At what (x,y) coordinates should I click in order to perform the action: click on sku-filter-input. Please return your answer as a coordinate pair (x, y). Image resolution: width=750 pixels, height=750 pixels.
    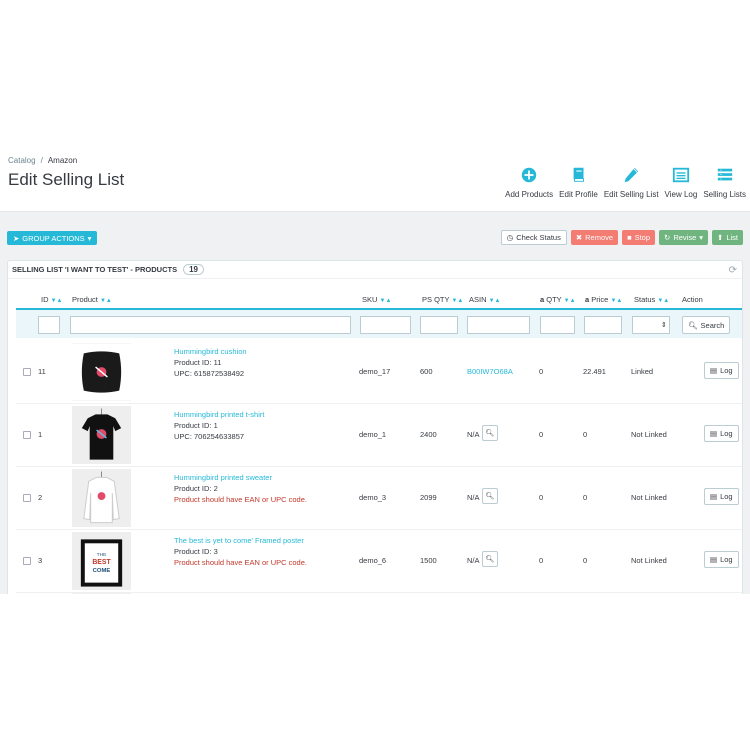
    Looking at the image, I should click on (385, 325).